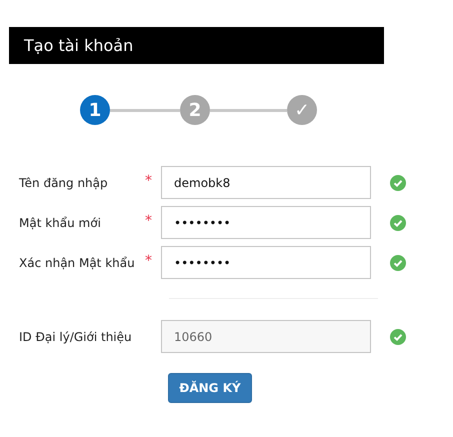 This screenshot has height=437, width=453. I want to click on field-label: Mật khẩu mới, so click(60, 223).